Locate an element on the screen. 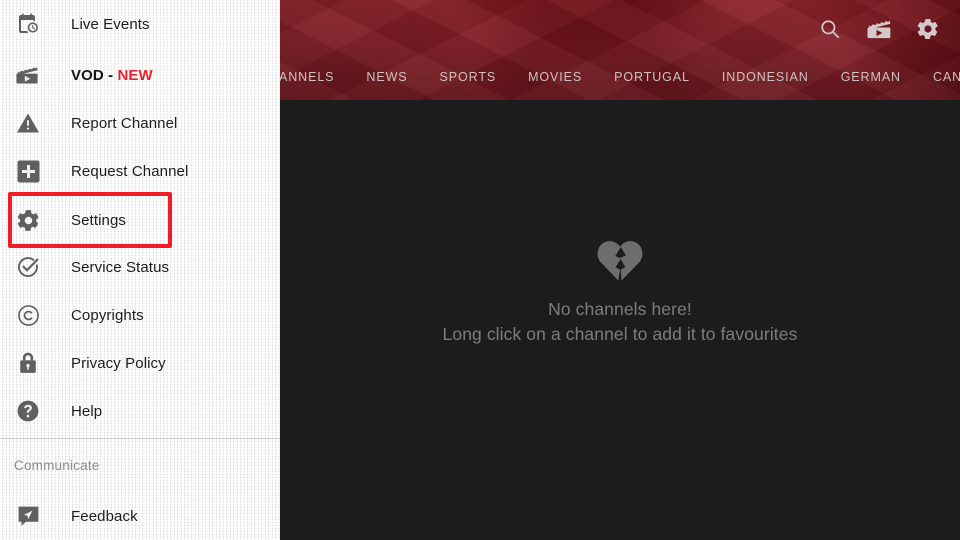  sidebar-item-report-channel: Report Channel is located at coordinates (140, 123).